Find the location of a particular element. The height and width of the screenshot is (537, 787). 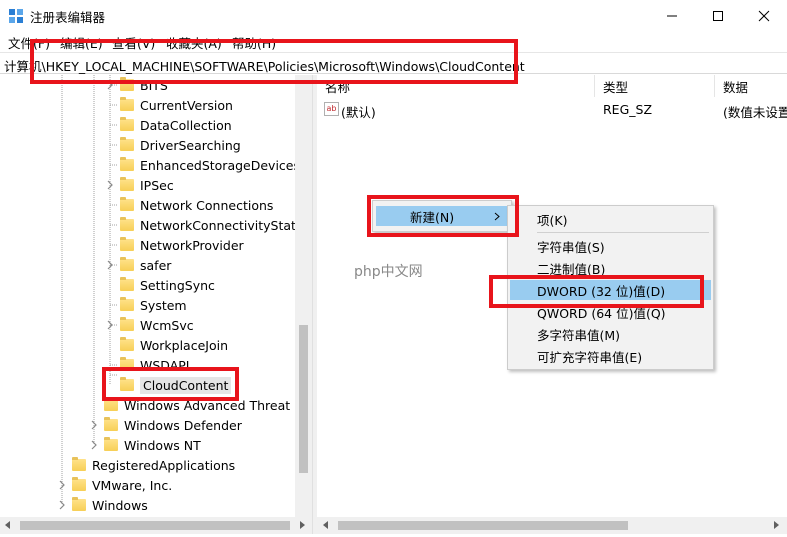

value-type: REG_SZ is located at coordinates (628, 109).